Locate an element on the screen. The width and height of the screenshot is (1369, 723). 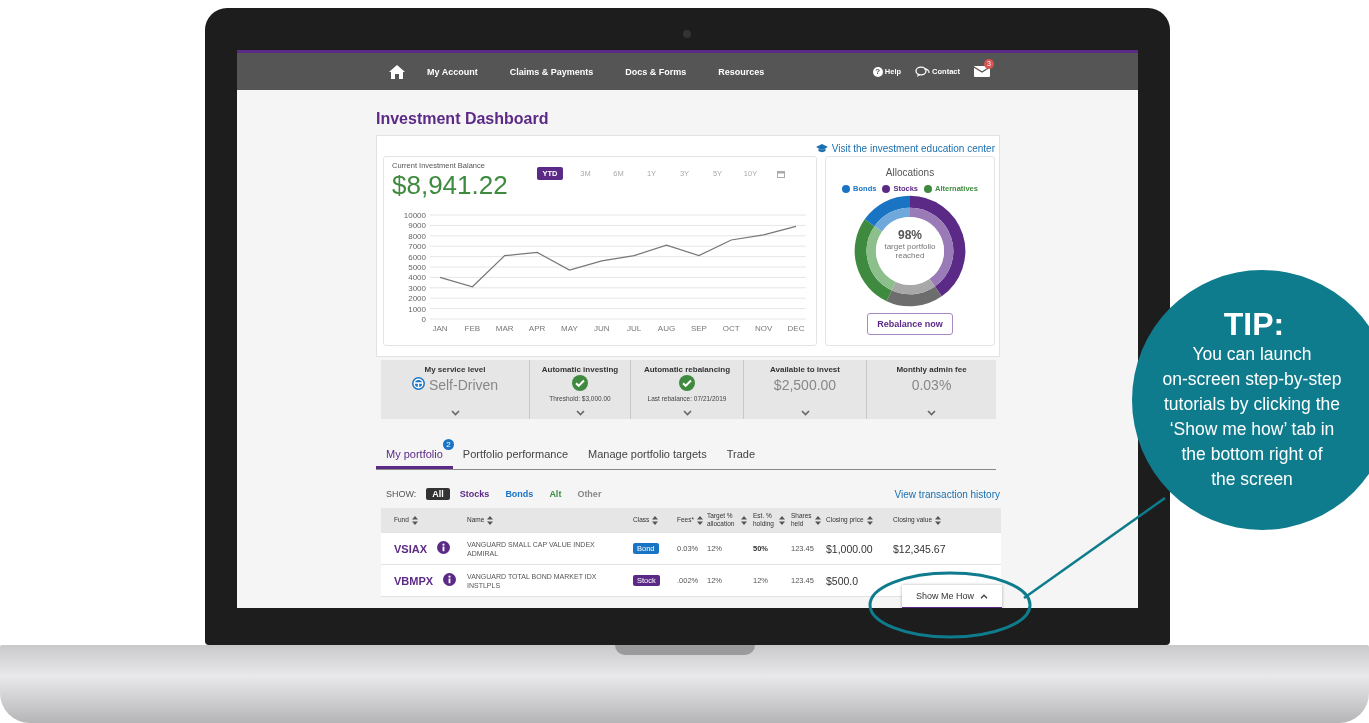
allocations-title: Allocations is located at coordinates (910, 172).